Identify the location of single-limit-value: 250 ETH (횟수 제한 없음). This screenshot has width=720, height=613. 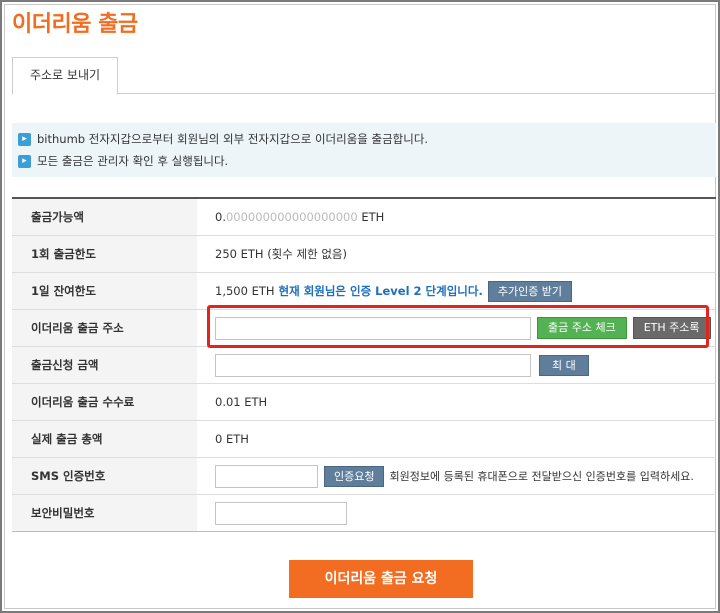
(281, 254).